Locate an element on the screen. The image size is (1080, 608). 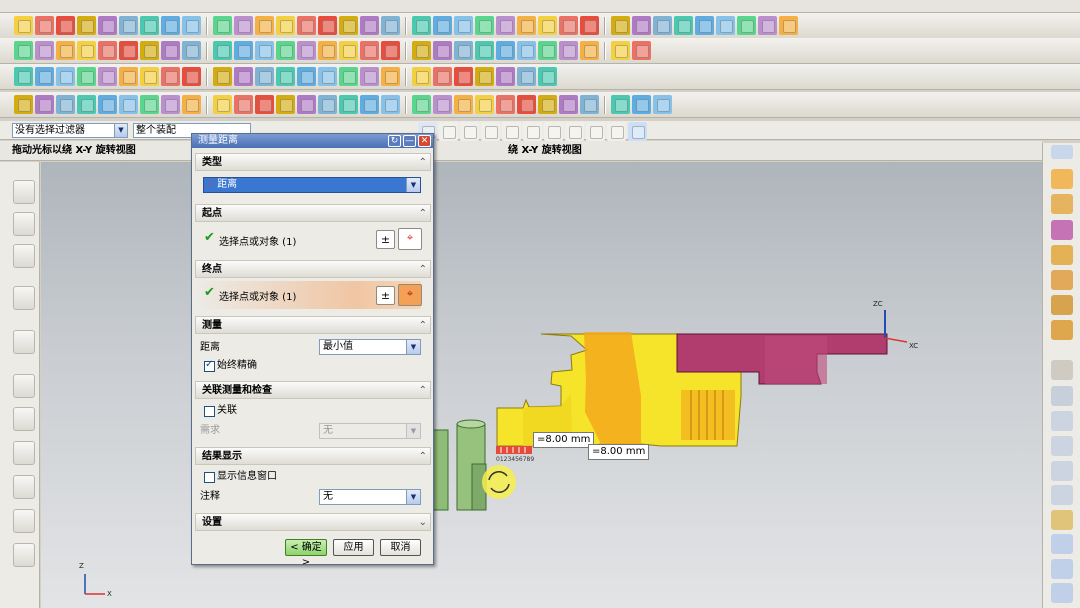
align-icon is located at coordinates (442, 76).